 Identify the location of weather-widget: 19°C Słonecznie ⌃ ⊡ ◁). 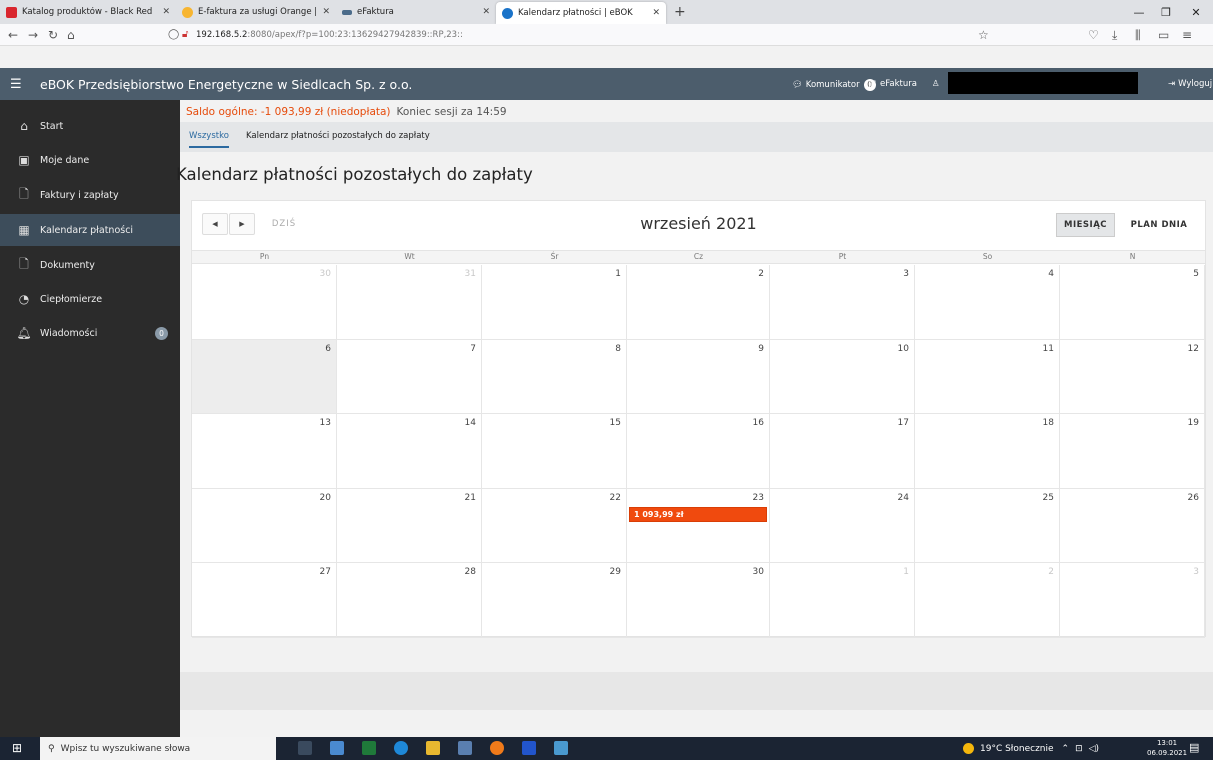
(1031, 748).